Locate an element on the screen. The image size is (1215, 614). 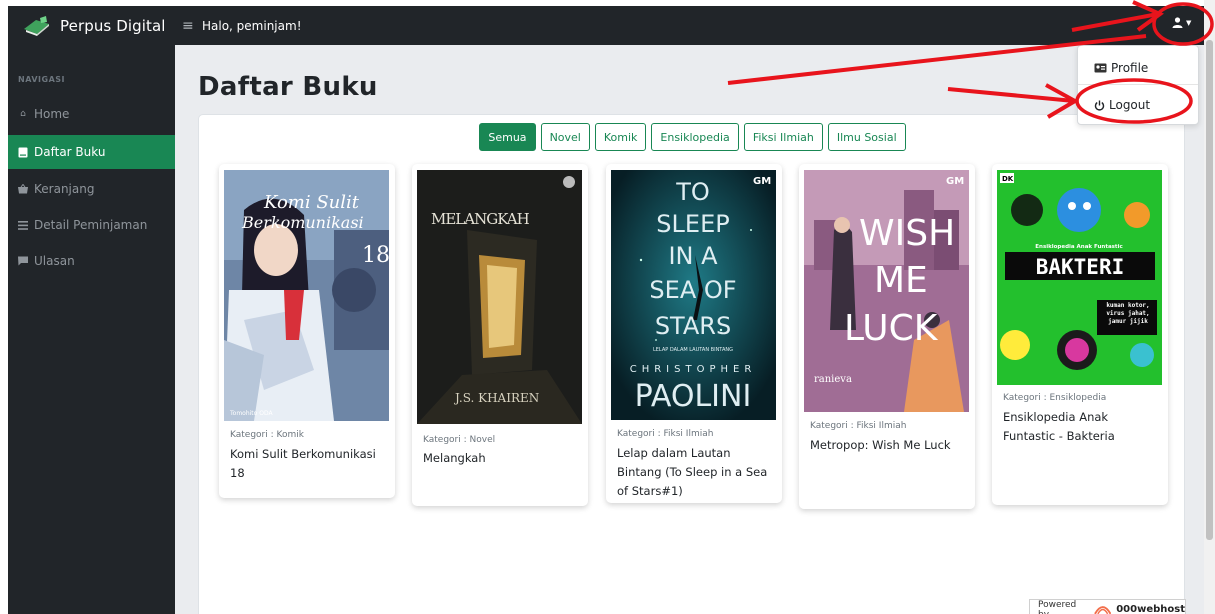
svg-text: SLEEP is located at coordinates (692, 224).